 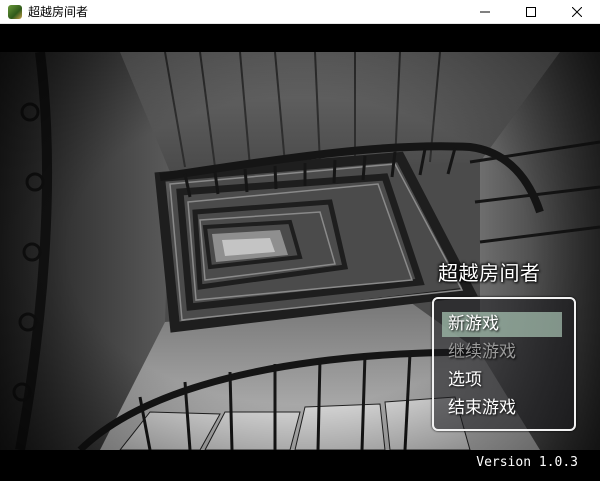 I want to click on menu-item-new-game: 新游戏, so click(x=502, y=324).